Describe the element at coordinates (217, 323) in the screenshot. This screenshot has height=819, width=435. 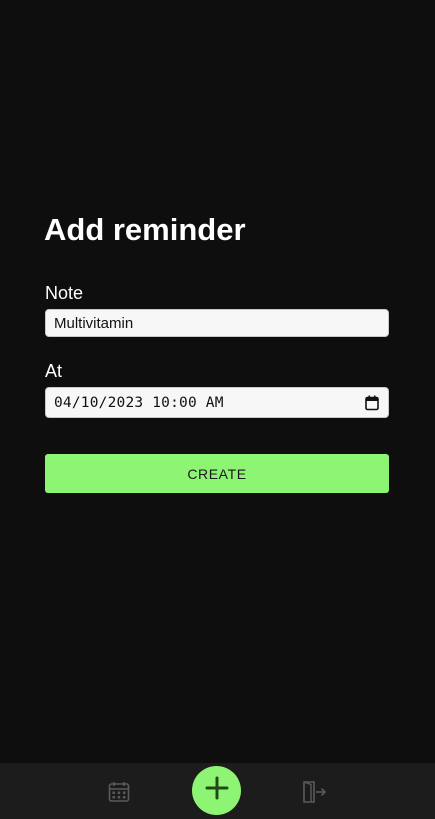
I see `note-input` at that location.